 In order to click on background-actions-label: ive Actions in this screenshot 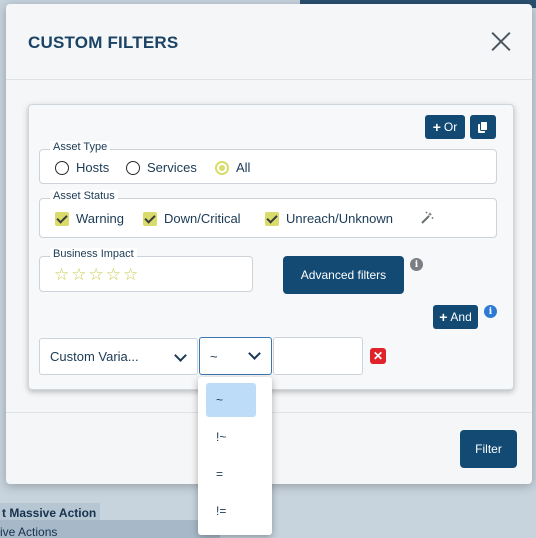, I will do `click(29, 531)`.